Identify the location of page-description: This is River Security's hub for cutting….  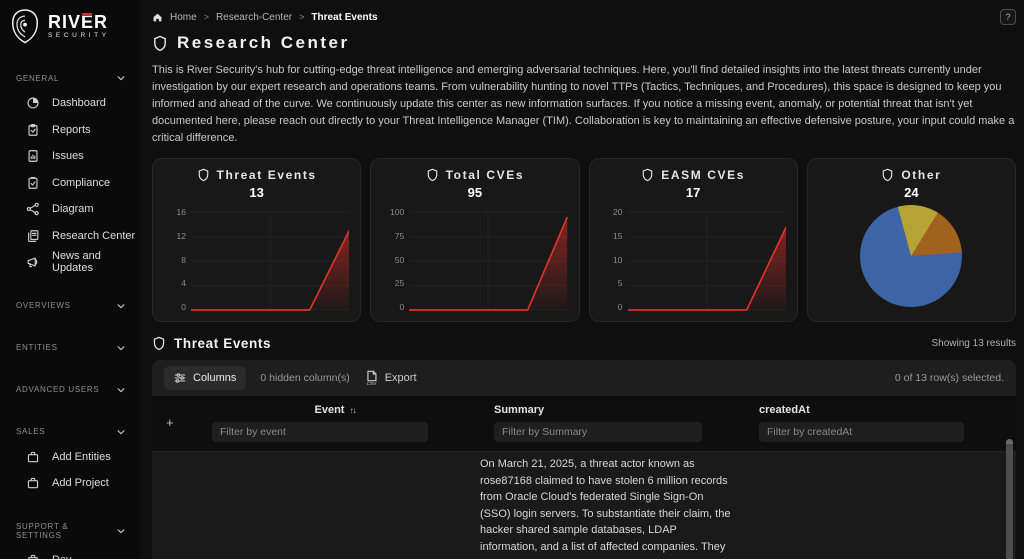
(583, 104).